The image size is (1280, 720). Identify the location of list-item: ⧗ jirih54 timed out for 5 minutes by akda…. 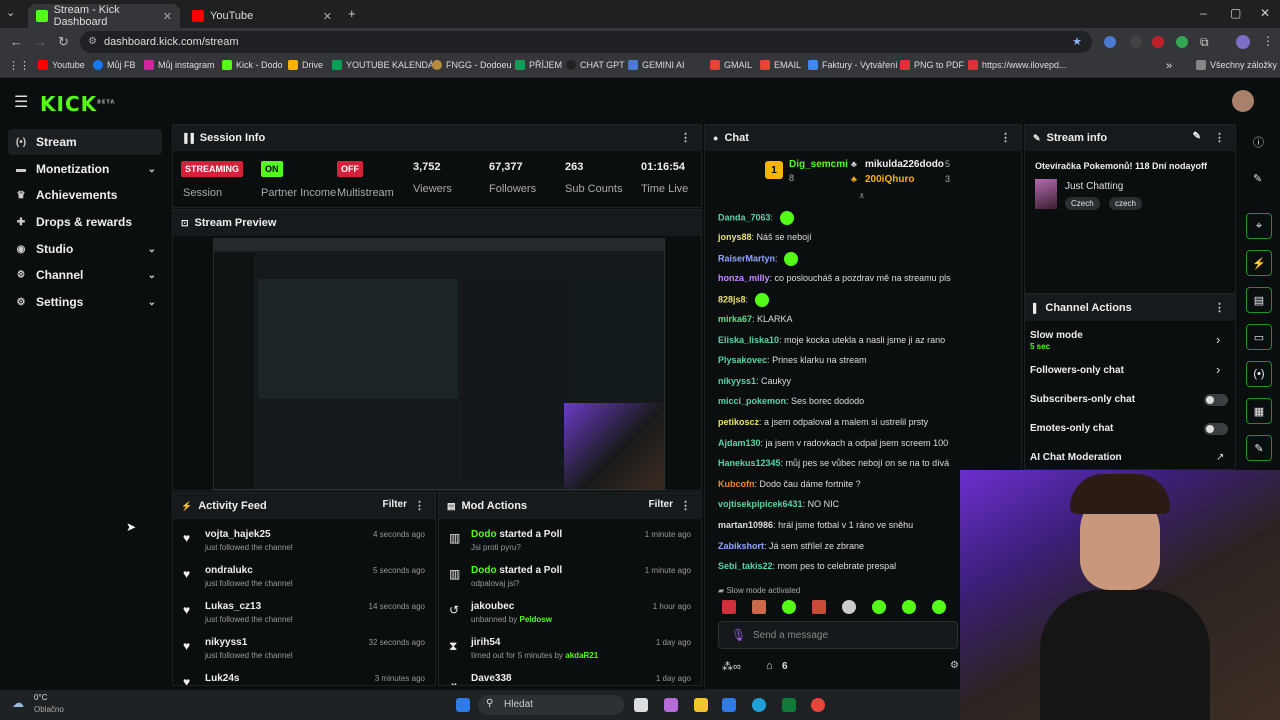
(570, 651).